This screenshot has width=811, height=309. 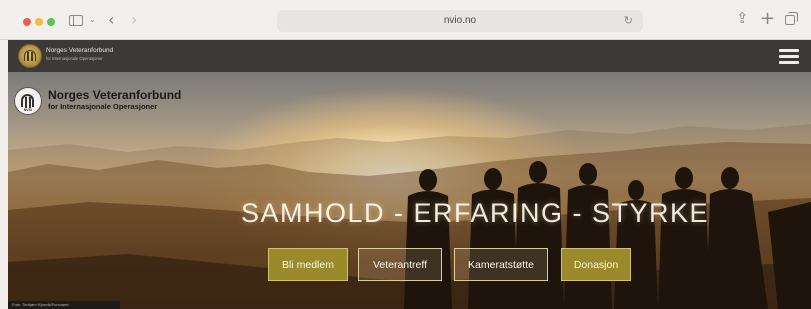 What do you see at coordinates (114, 95) in the screenshot?
I see `hero-title: Norges Veteranforbund` at bounding box center [114, 95].